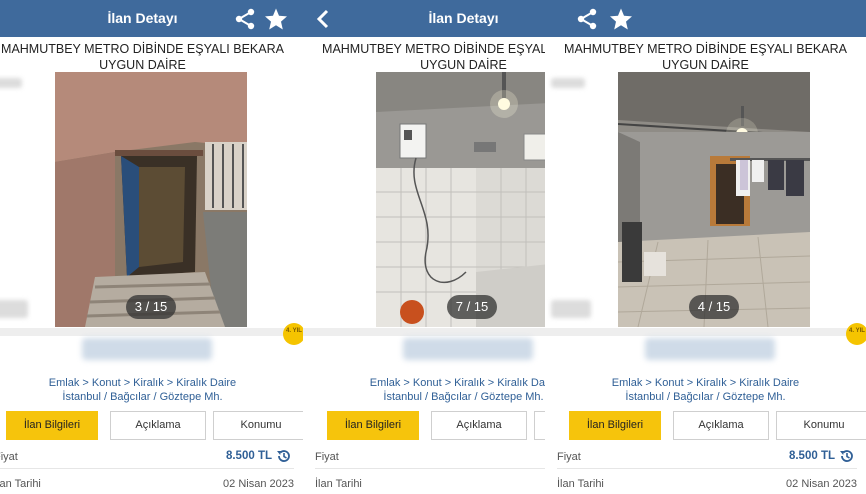  I want to click on photo-counter: 3 / 15, so click(151, 307).